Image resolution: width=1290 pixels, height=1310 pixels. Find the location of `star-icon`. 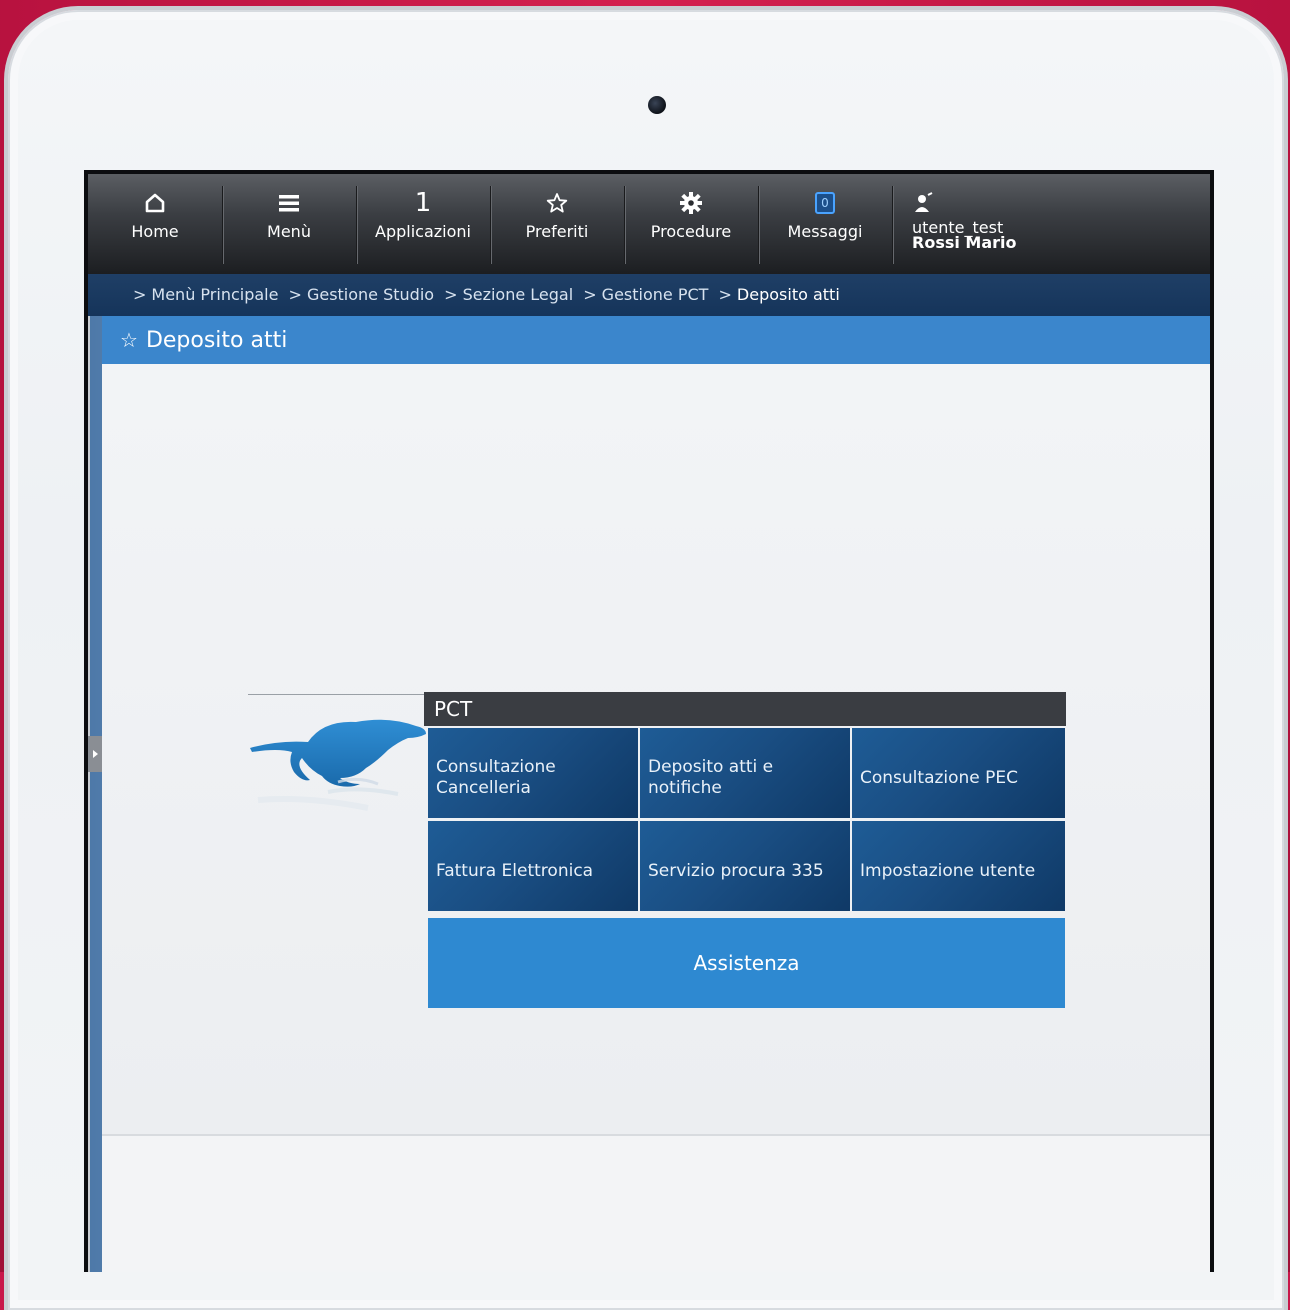

star-icon is located at coordinates (557, 203).